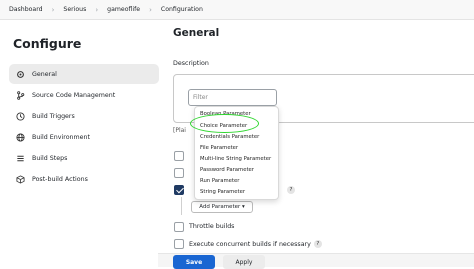  What do you see at coordinates (232, 97) in the screenshot?
I see `filter-input: Filter` at bounding box center [232, 97].